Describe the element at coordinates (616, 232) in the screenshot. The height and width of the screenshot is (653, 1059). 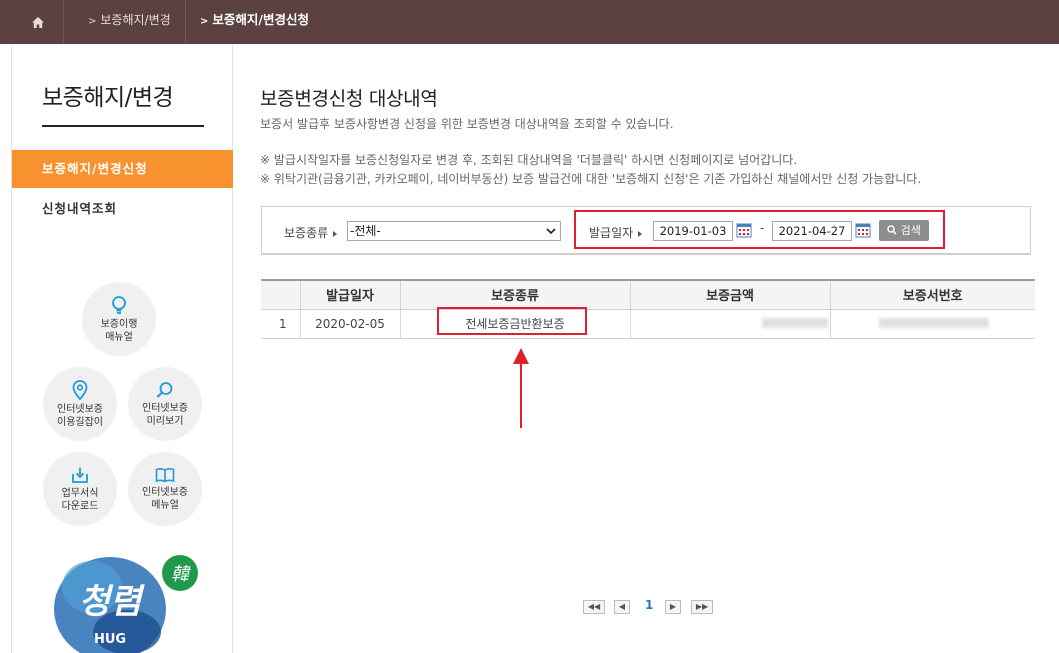
I see `issue-date-label: 발급일자` at that location.